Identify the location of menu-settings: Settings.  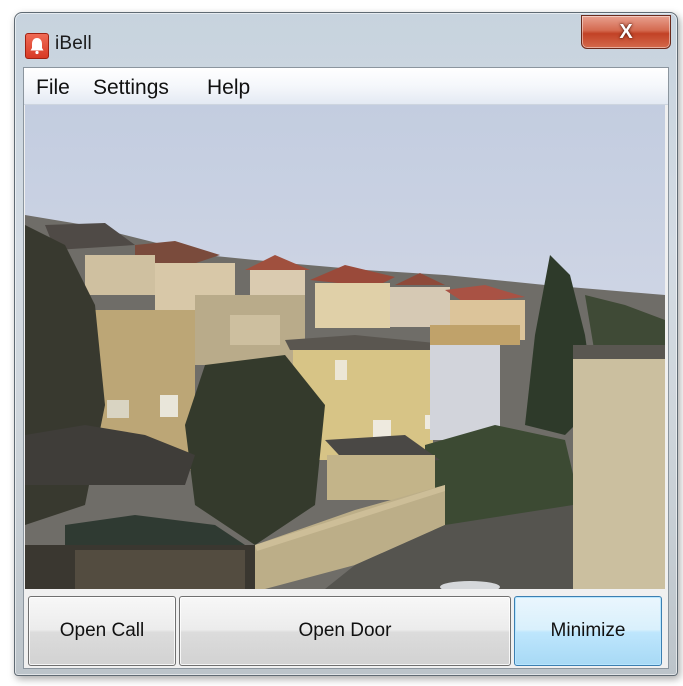
(131, 88).